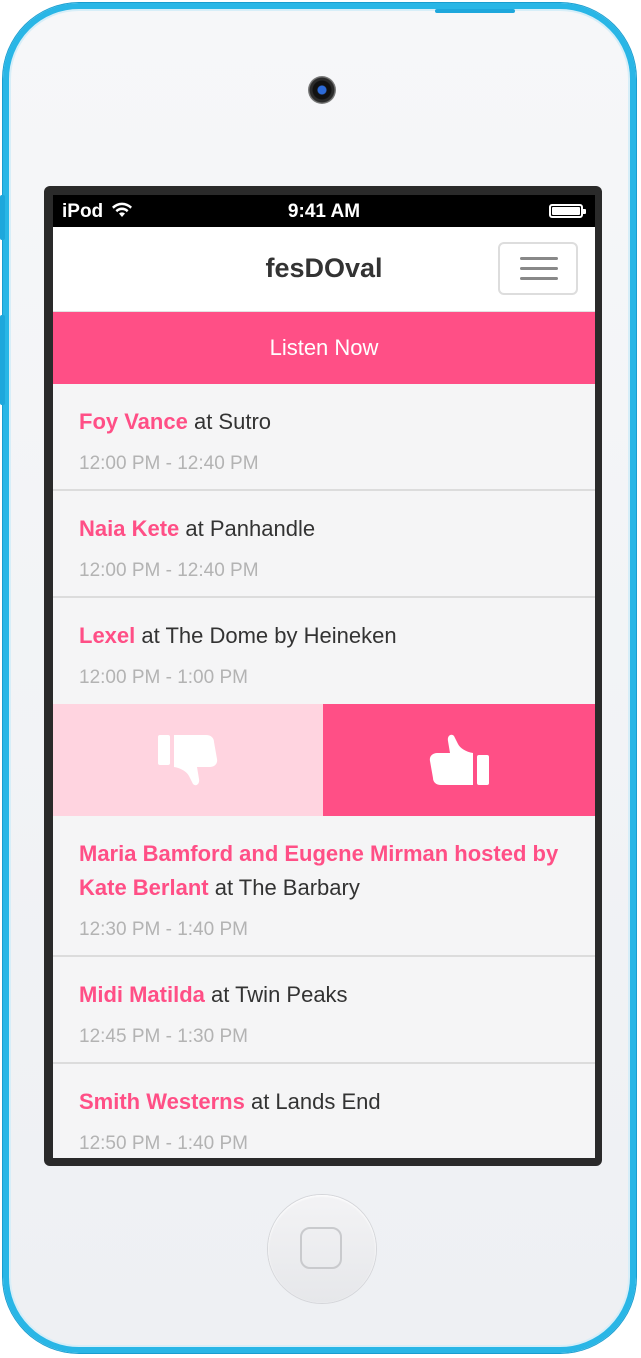 The image size is (641, 1358). What do you see at coordinates (324, 529) in the screenshot?
I see `item-title: Naia Kete at Panhandle` at bounding box center [324, 529].